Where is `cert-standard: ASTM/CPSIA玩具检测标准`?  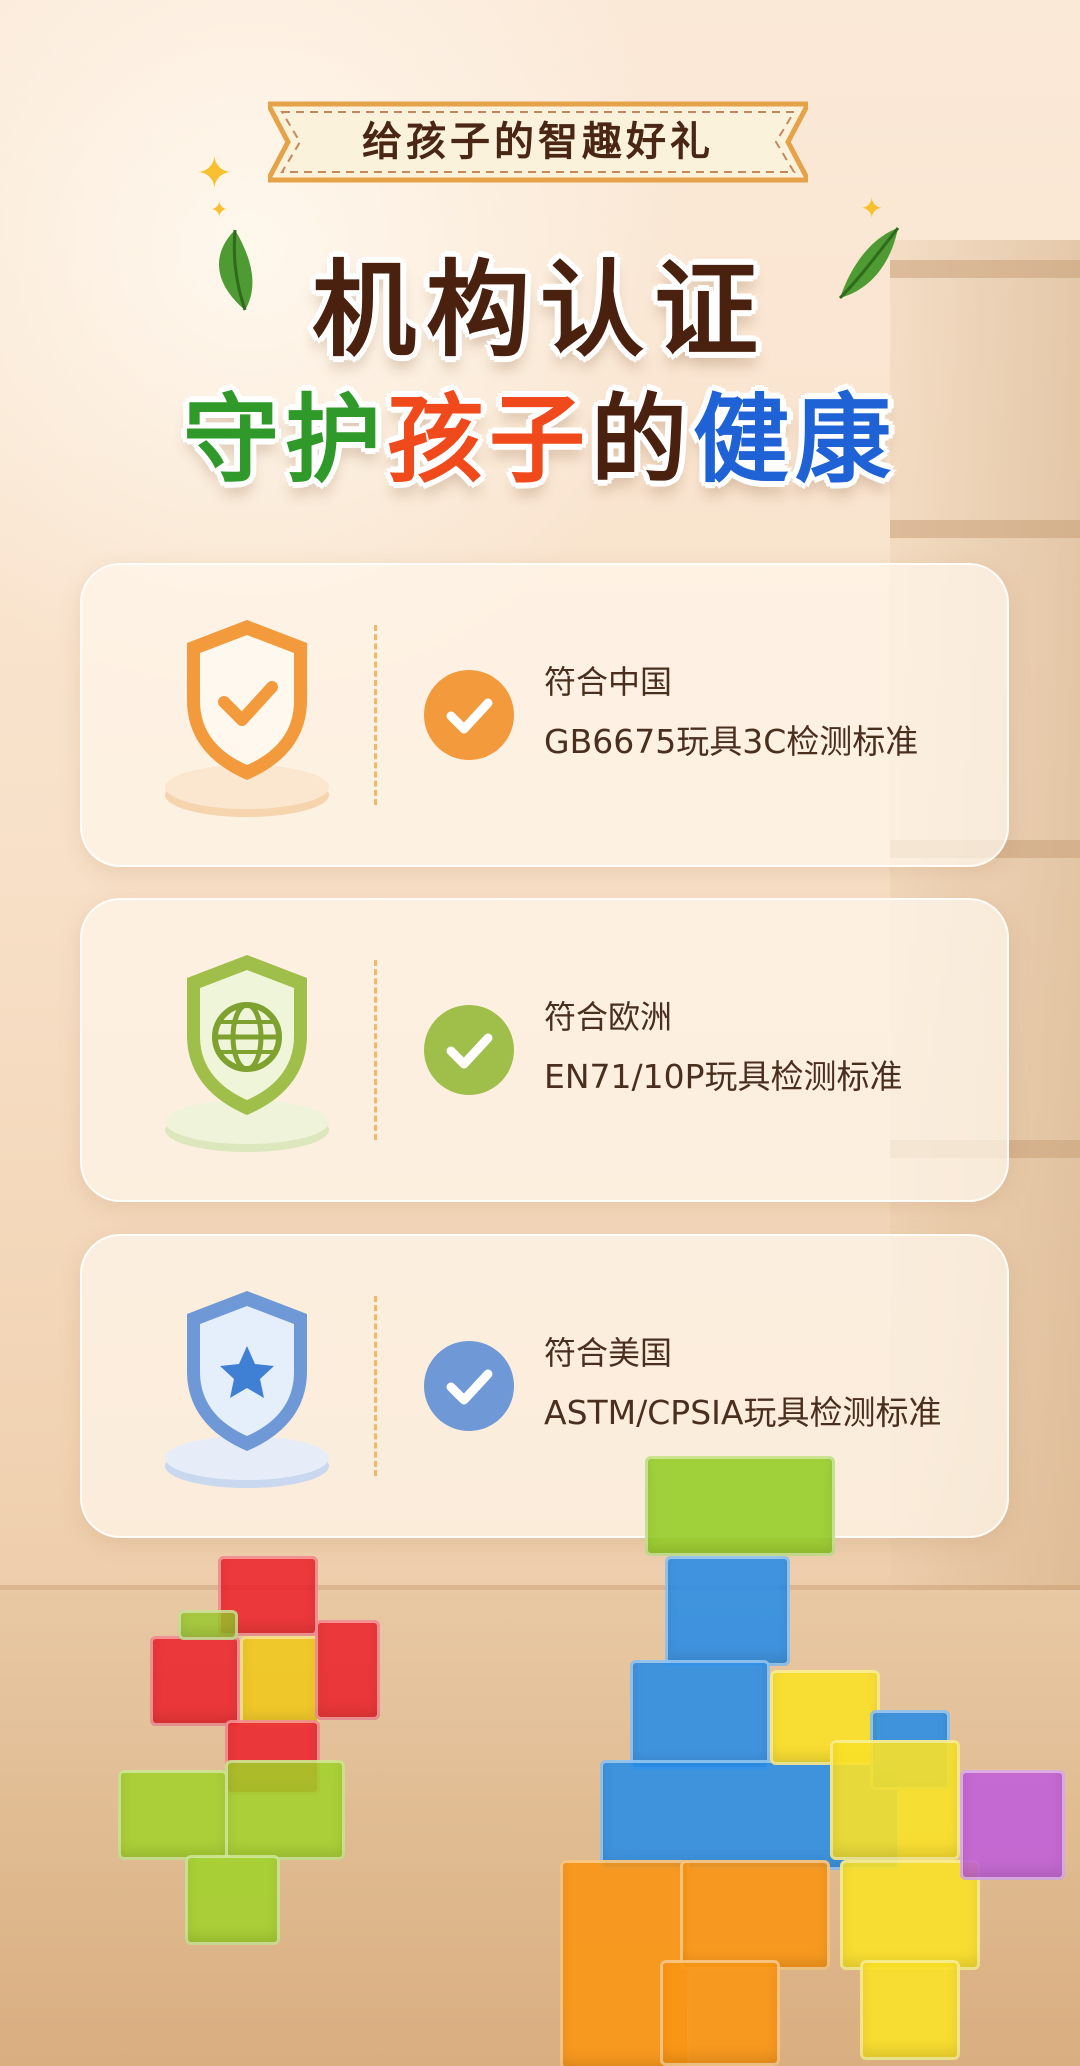
cert-standard: ASTM/CPSIA玩具检测标准 is located at coordinates (743, 1412).